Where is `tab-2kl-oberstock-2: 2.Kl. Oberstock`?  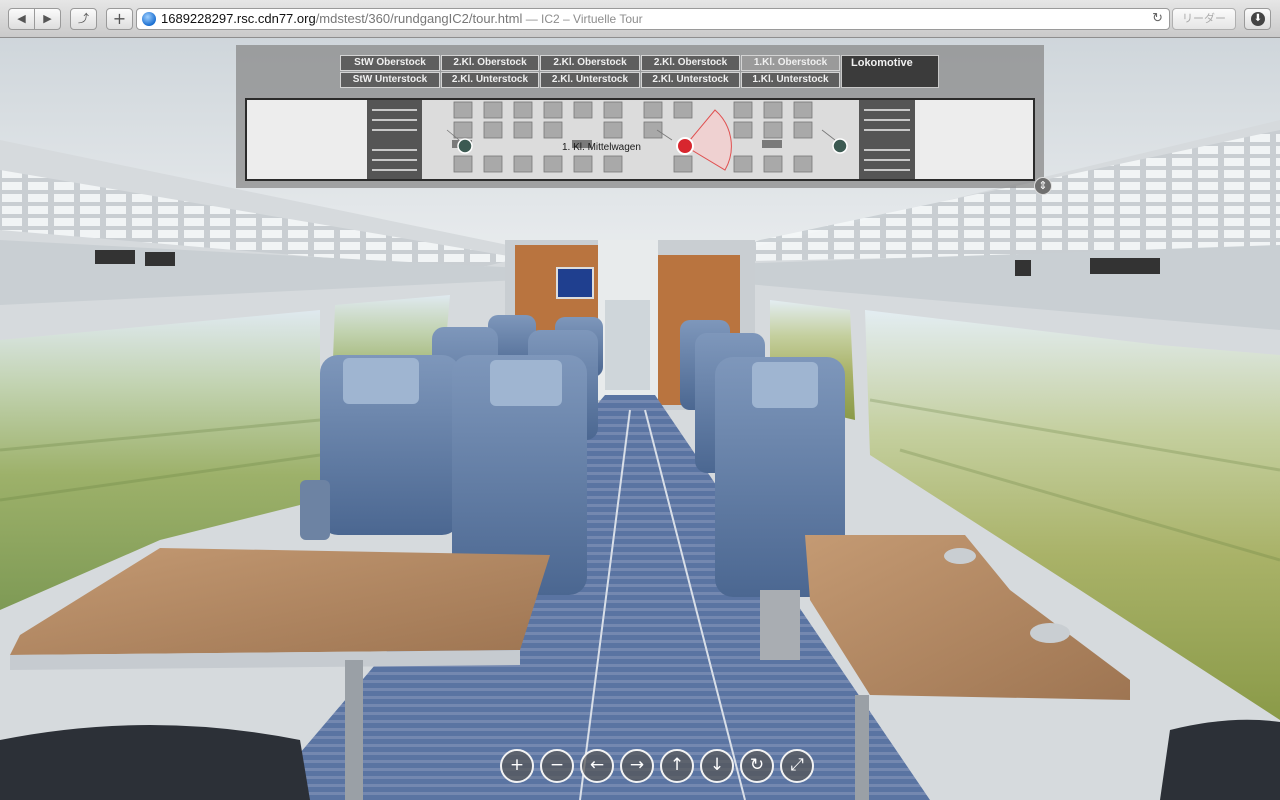 tab-2kl-oberstock-2: 2.Kl. Oberstock is located at coordinates (590, 63).